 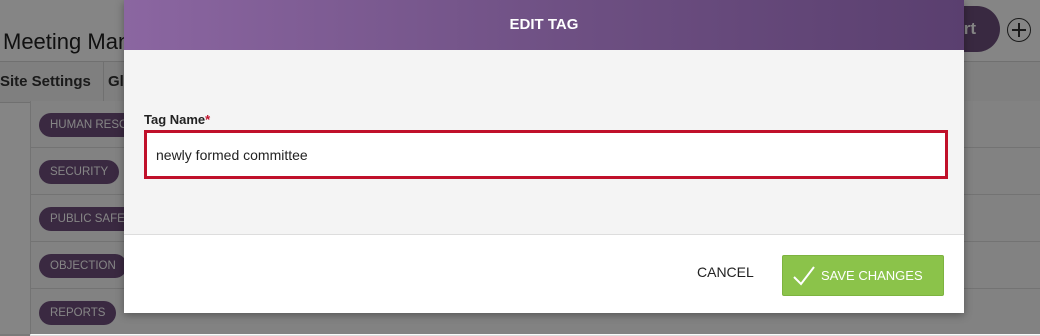 I want to click on save-changes-button: SAVE CHANGES, so click(x=863, y=275).